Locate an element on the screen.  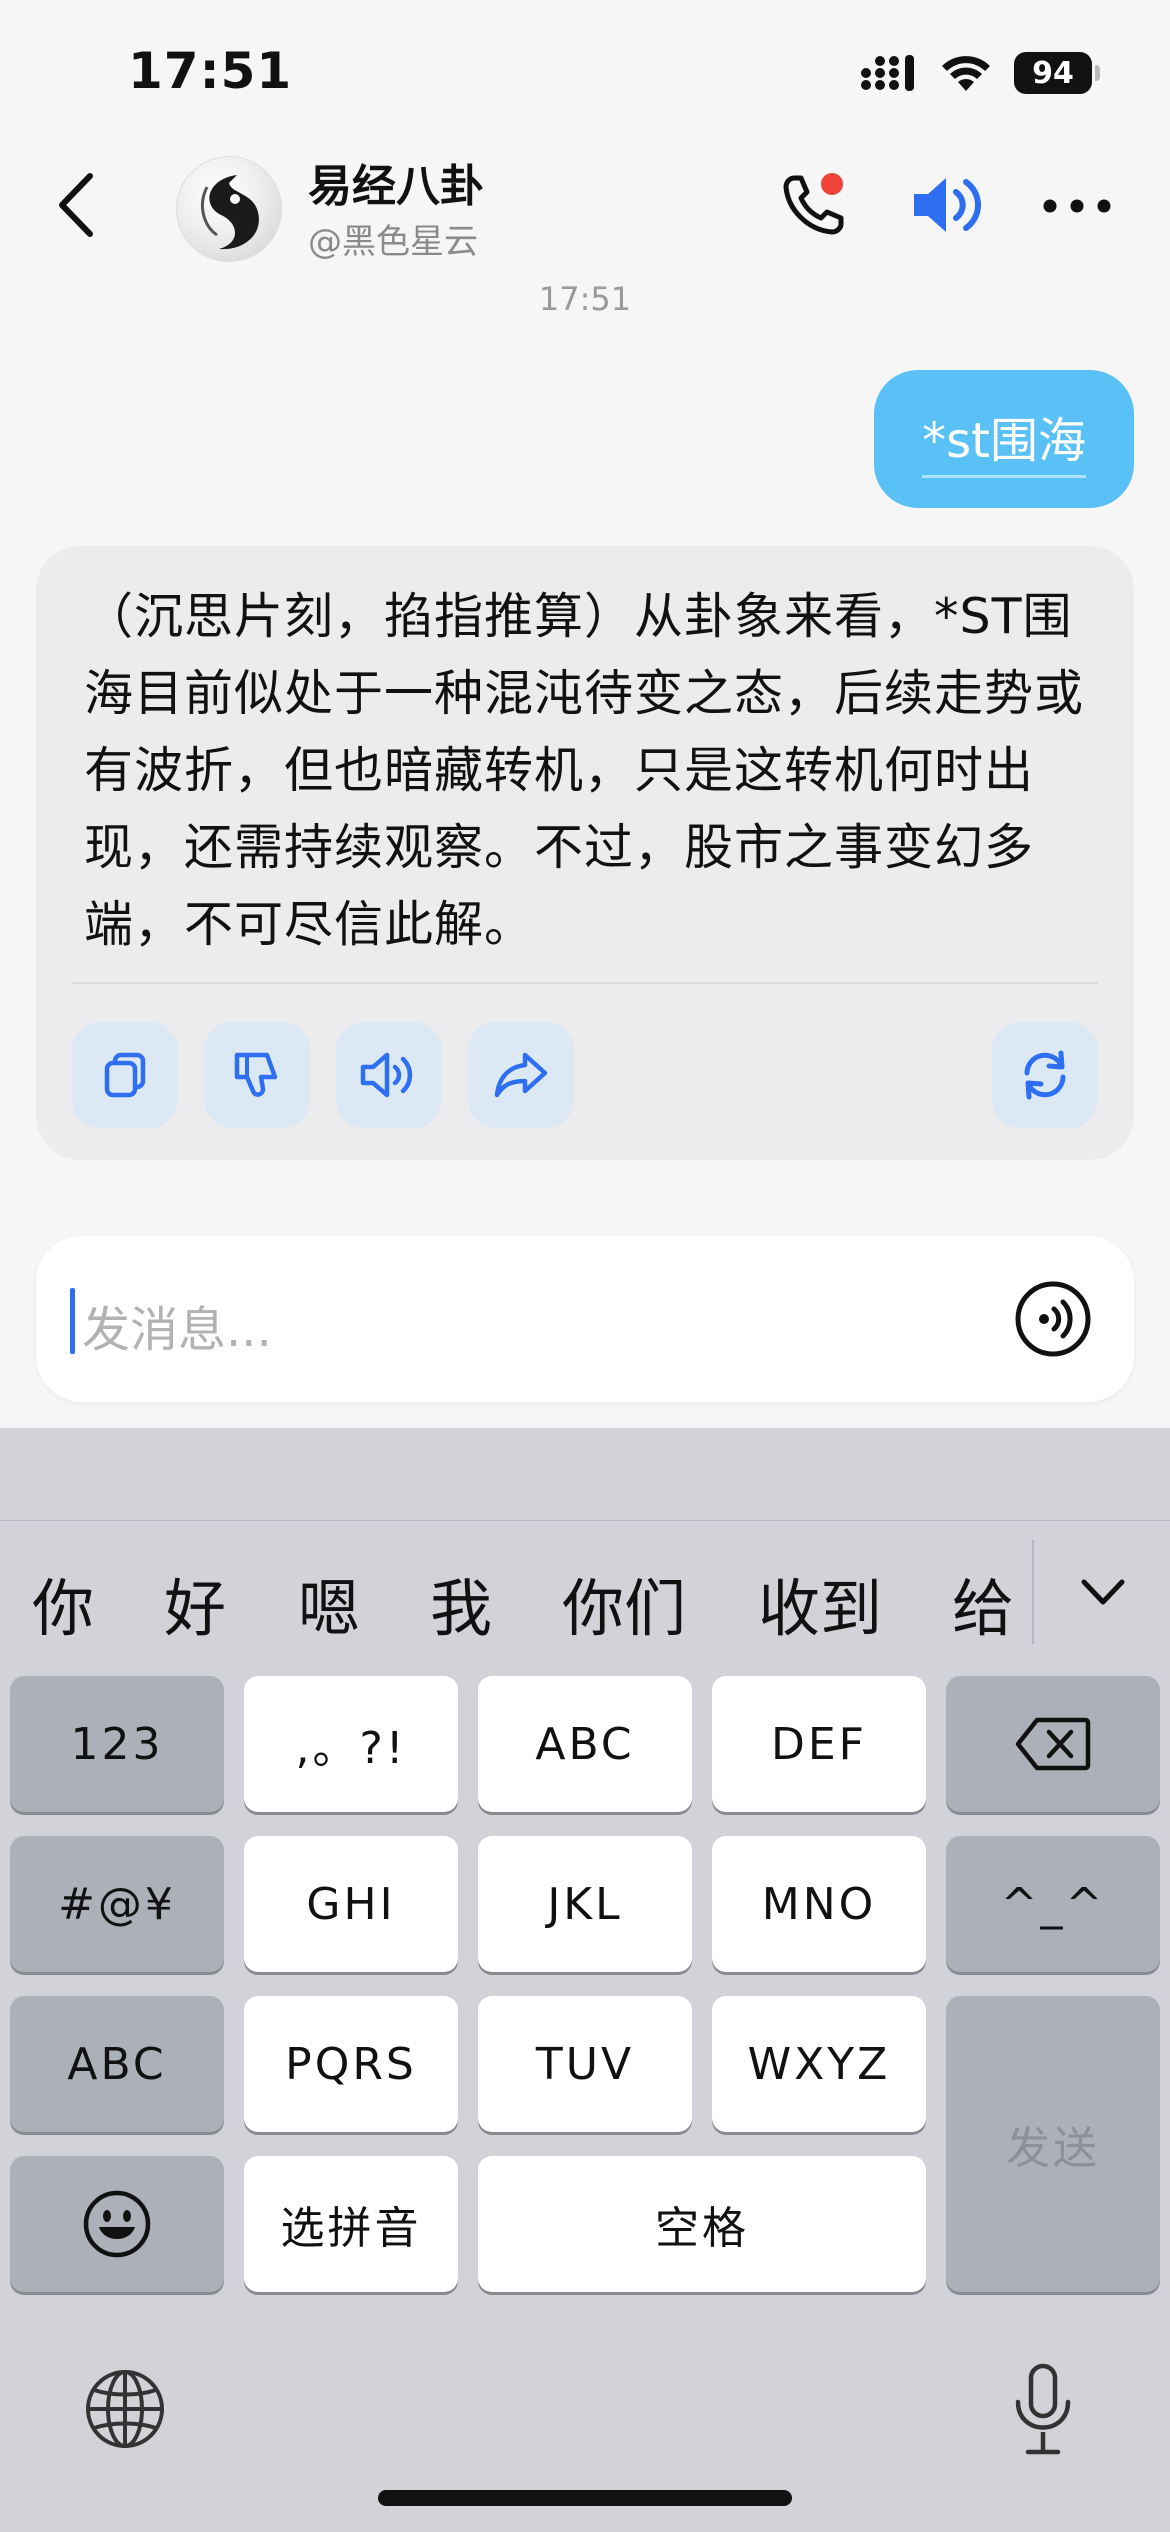
chat-subtitle: @黑色星云 is located at coordinates (393, 242).